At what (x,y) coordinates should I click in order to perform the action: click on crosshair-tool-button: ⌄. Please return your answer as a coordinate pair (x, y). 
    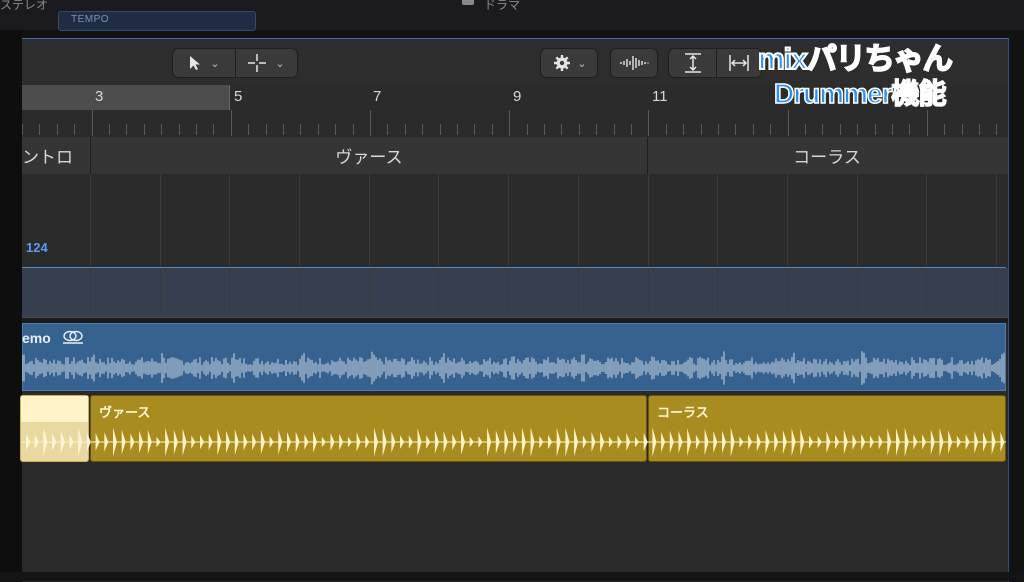
    Looking at the image, I should click on (266, 63).